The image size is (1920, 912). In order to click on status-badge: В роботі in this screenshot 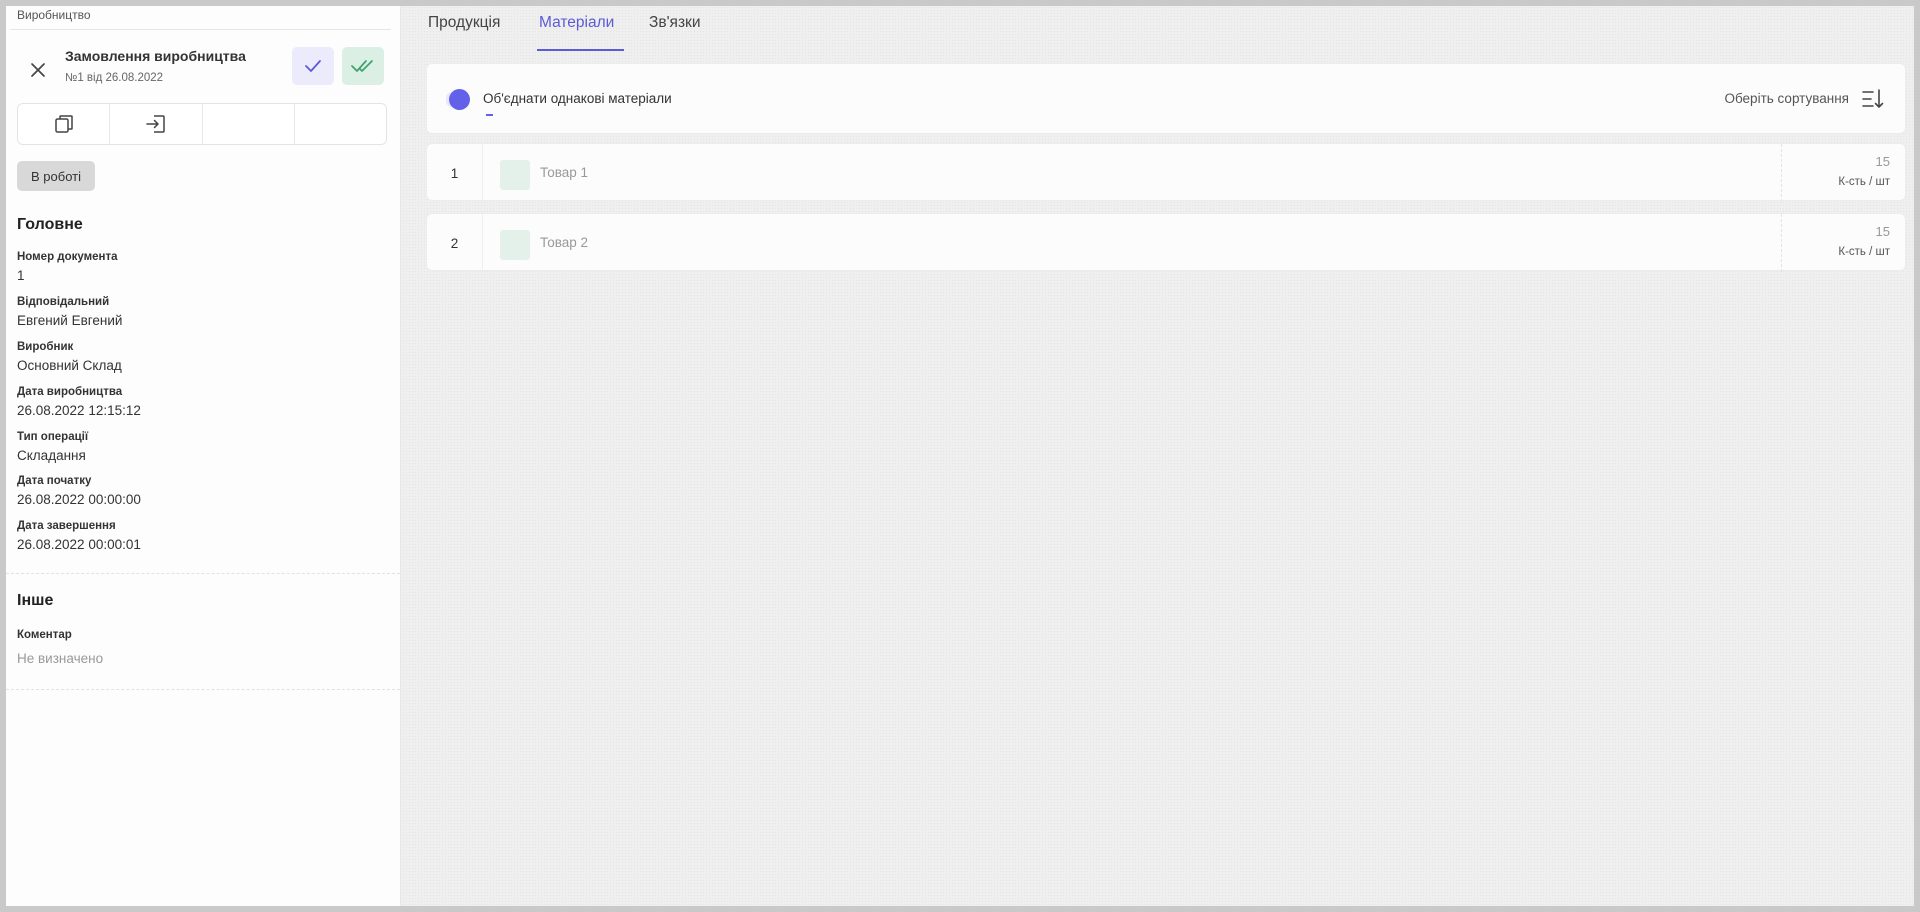, I will do `click(56, 176)`.